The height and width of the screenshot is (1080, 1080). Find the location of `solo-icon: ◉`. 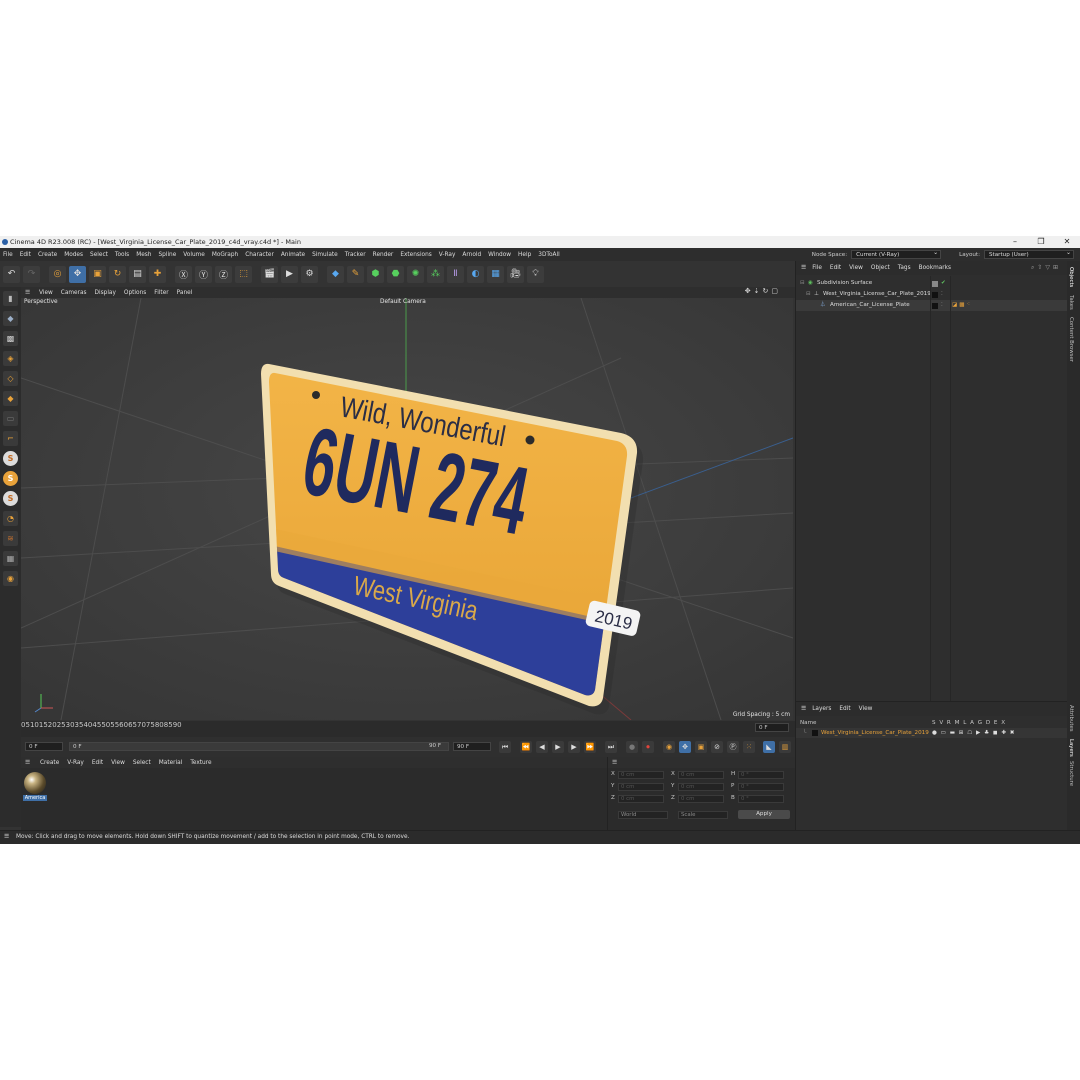

solo-icon: ◉ is located at coordinates (10, 578).